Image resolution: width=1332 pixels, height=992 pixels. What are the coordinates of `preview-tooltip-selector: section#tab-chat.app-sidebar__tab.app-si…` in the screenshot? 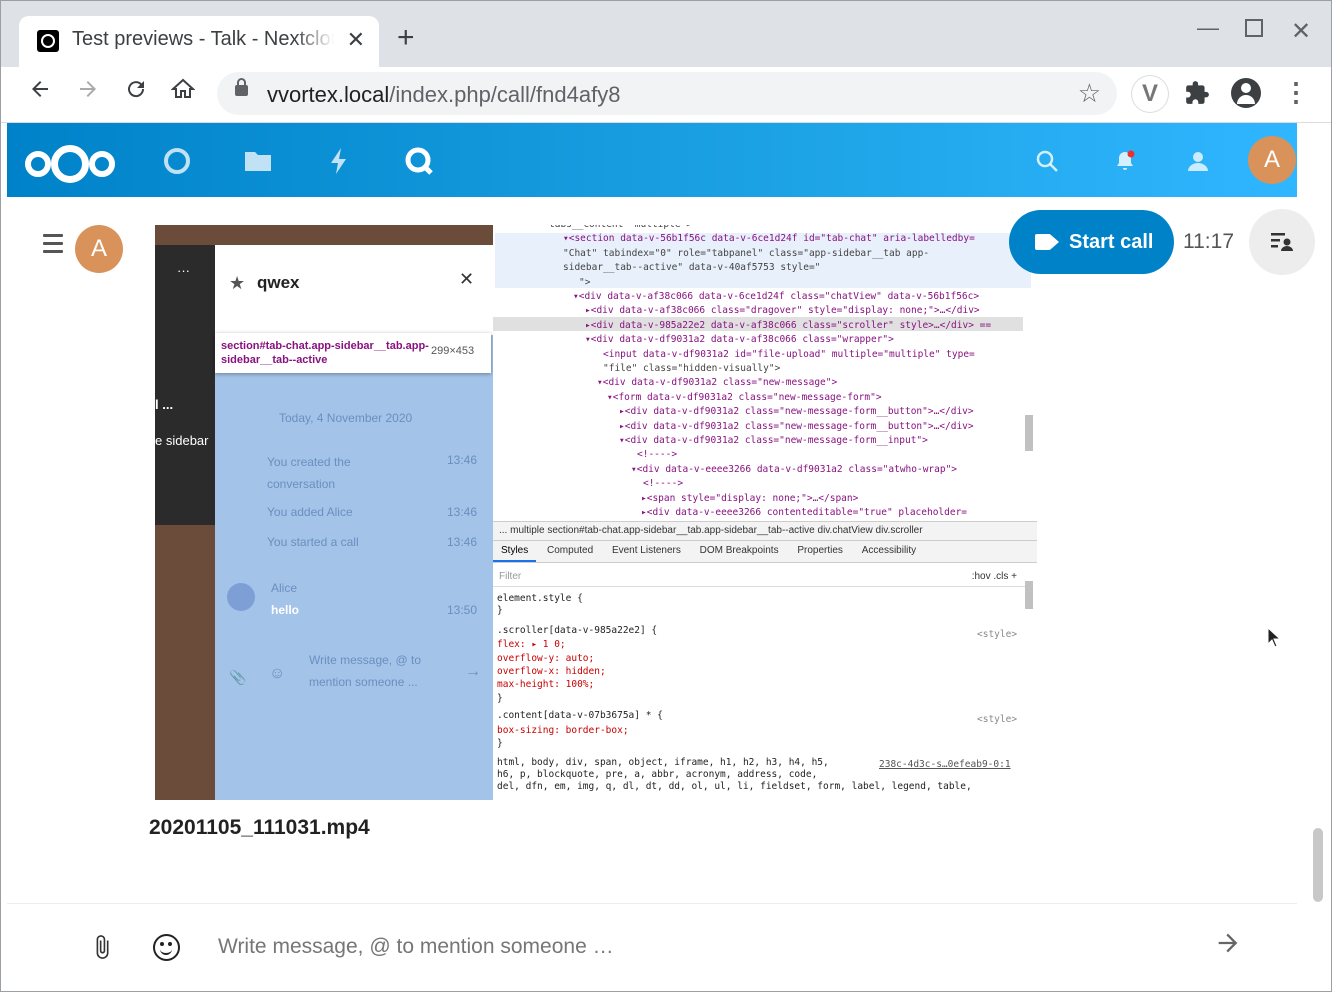 It's located at (325, 353).